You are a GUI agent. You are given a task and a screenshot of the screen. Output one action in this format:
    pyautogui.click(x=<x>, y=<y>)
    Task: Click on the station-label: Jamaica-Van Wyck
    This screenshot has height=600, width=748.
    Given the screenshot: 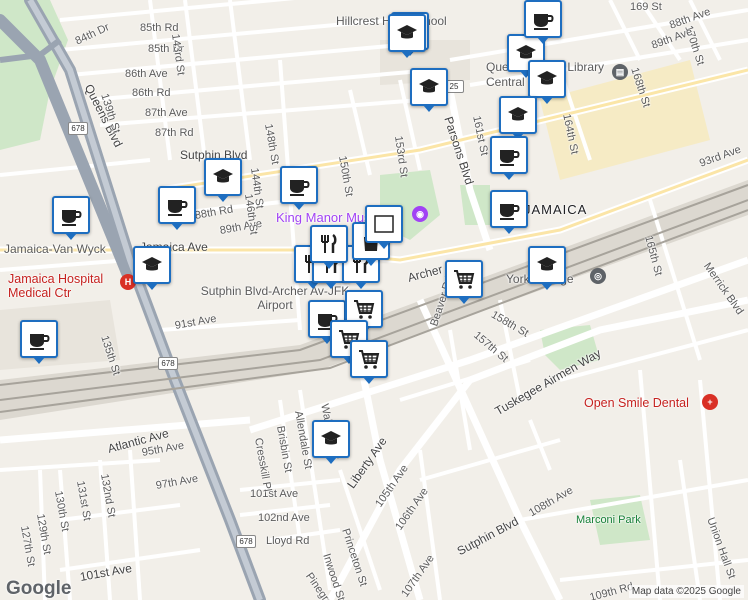 What is the action you would take?
    pyautogui.click(x=55, y=249)
    